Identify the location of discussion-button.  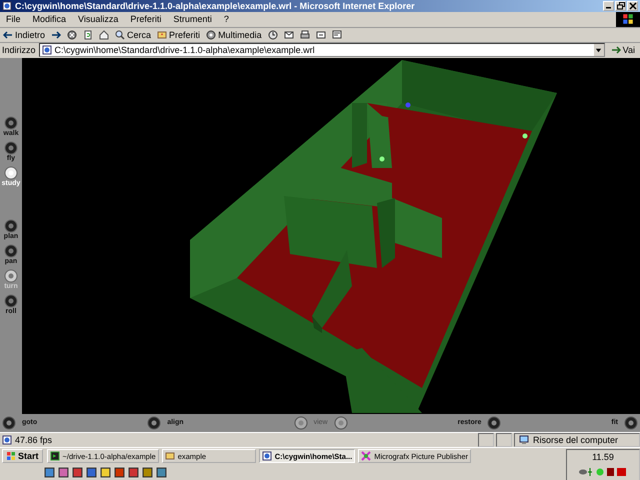
(337, 35).